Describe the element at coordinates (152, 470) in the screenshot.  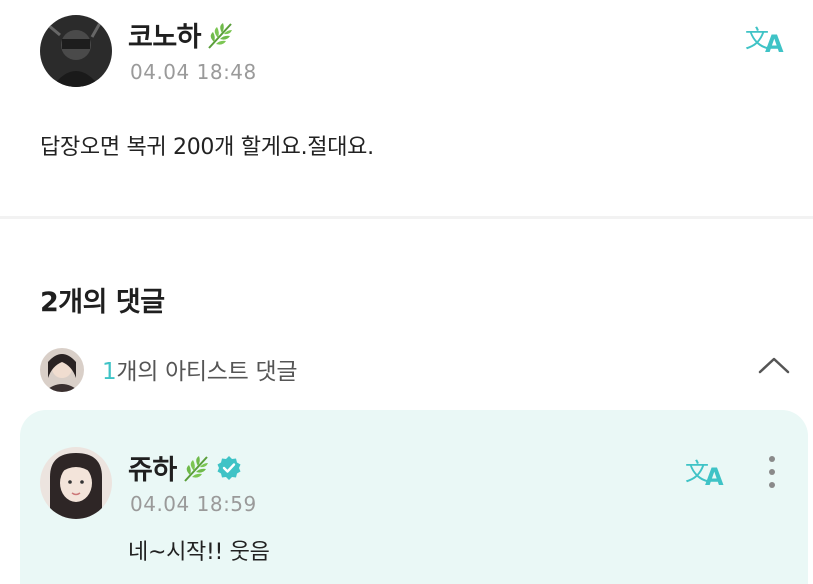
I see `reply-author-name-text: 쥬하` at that location.